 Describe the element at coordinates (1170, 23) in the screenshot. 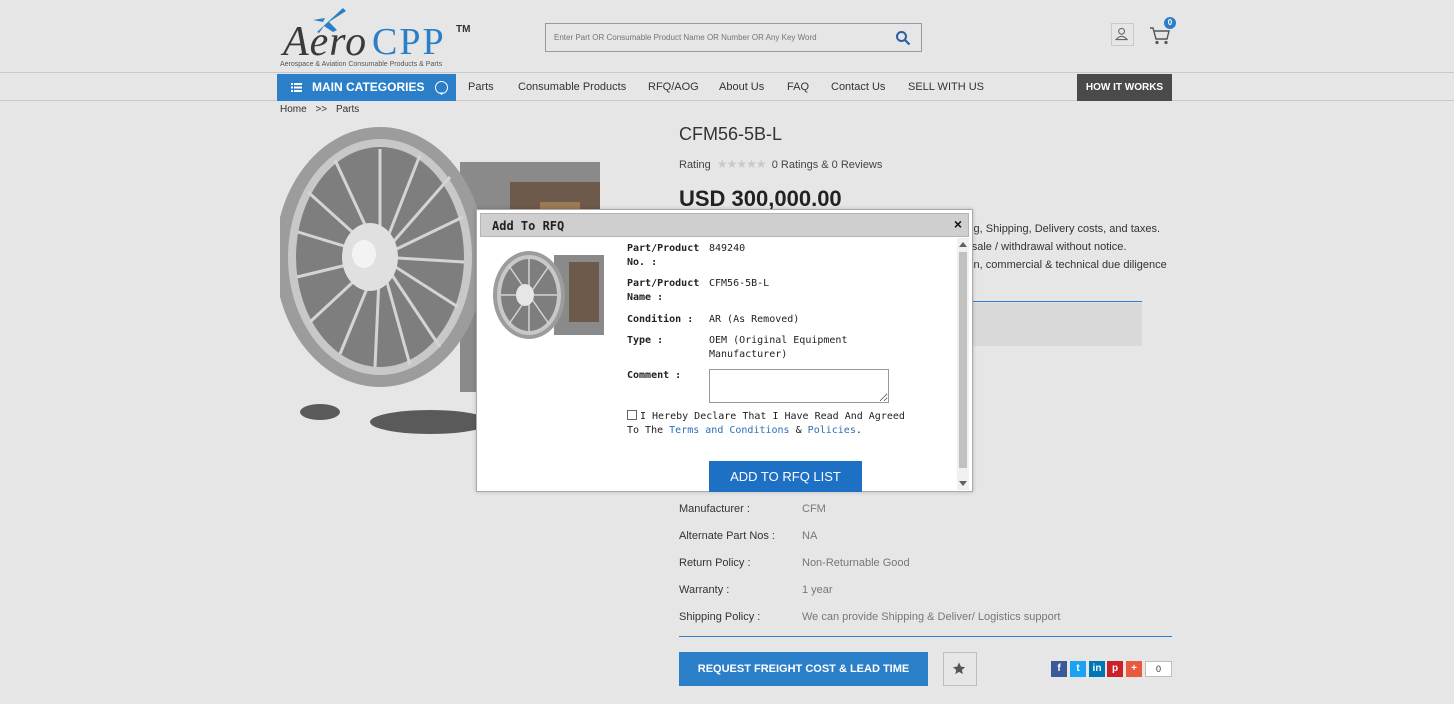

I see `cart-count-badge: 0` at that location.